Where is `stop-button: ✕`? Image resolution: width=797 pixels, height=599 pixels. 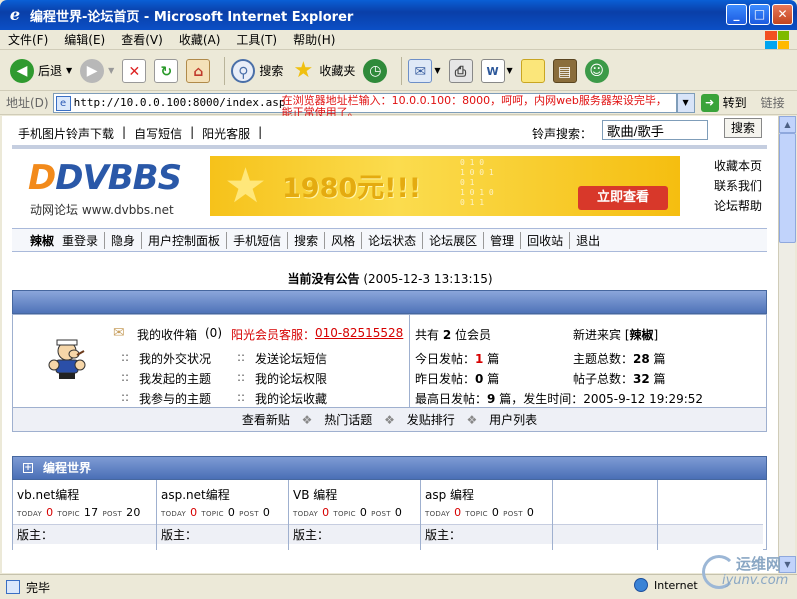
stop-button: ✕ is located at coordinates (134, 70).